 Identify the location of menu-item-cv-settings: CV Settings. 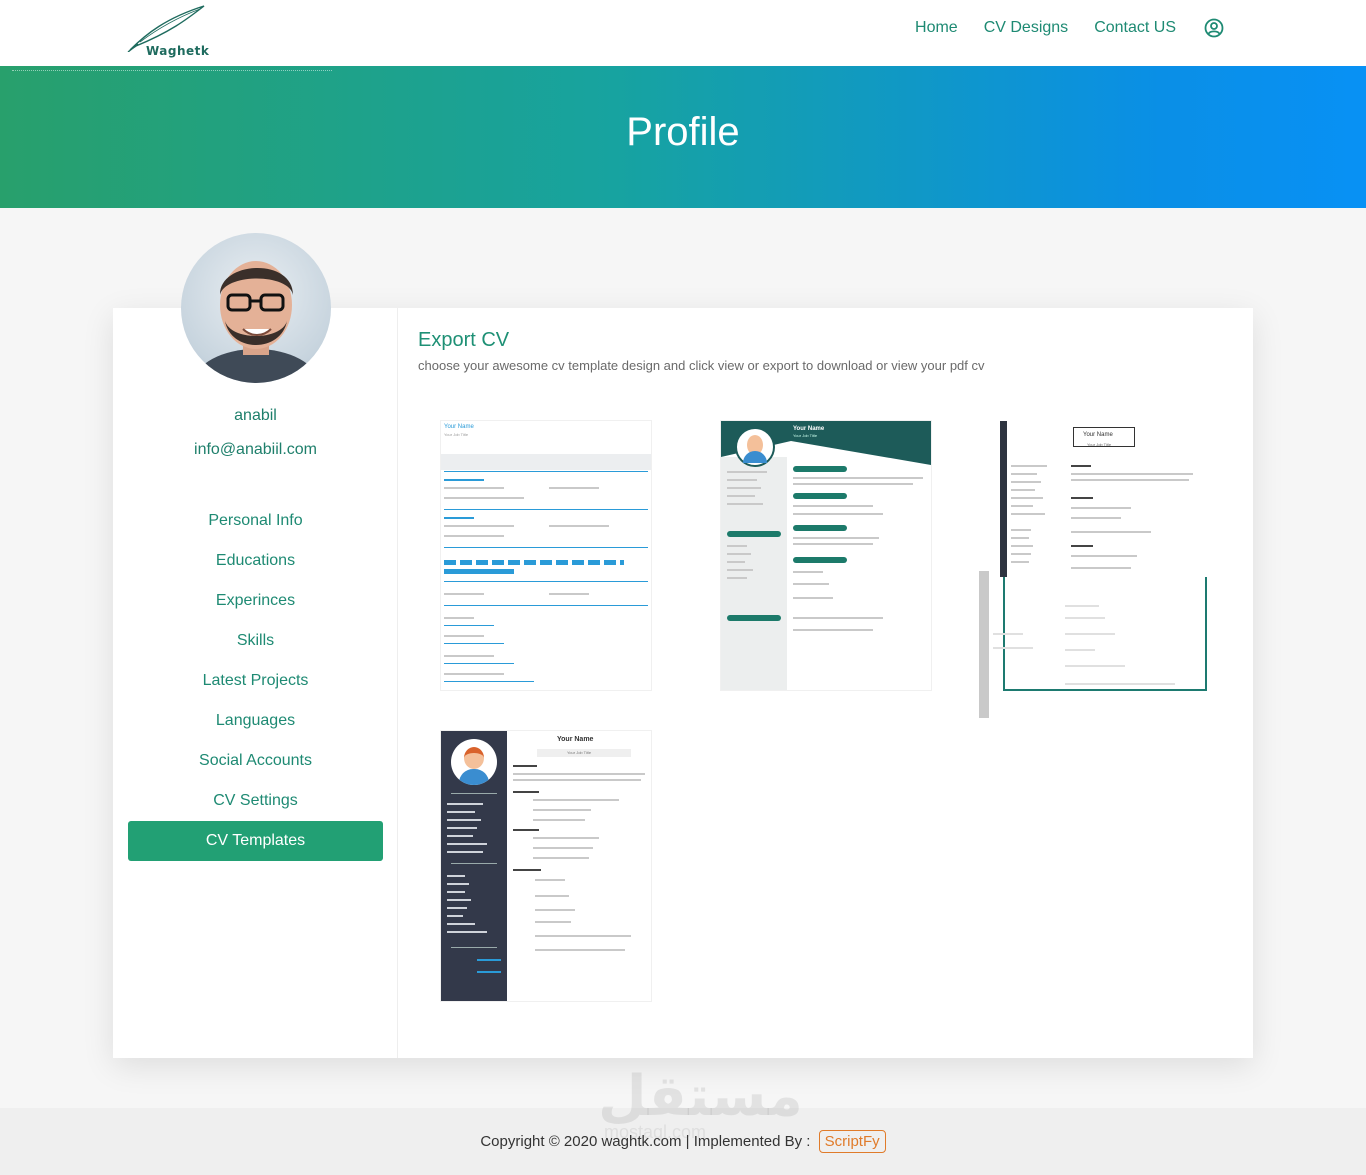
(255, 801).